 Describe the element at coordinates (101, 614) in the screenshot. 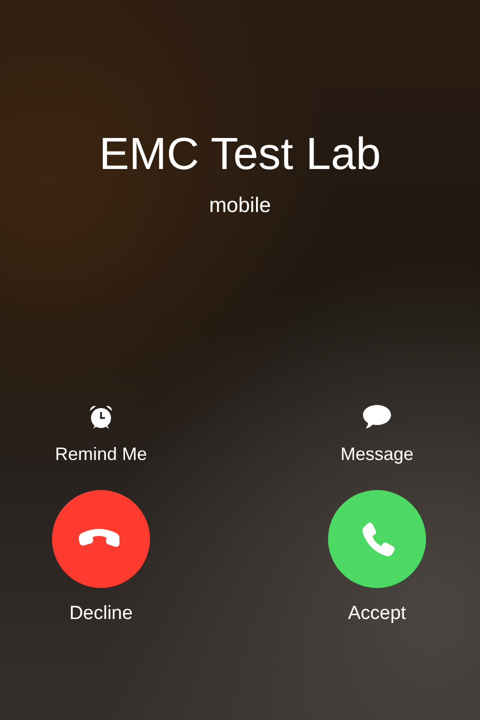

I see `decline-label: Decline` at that location.